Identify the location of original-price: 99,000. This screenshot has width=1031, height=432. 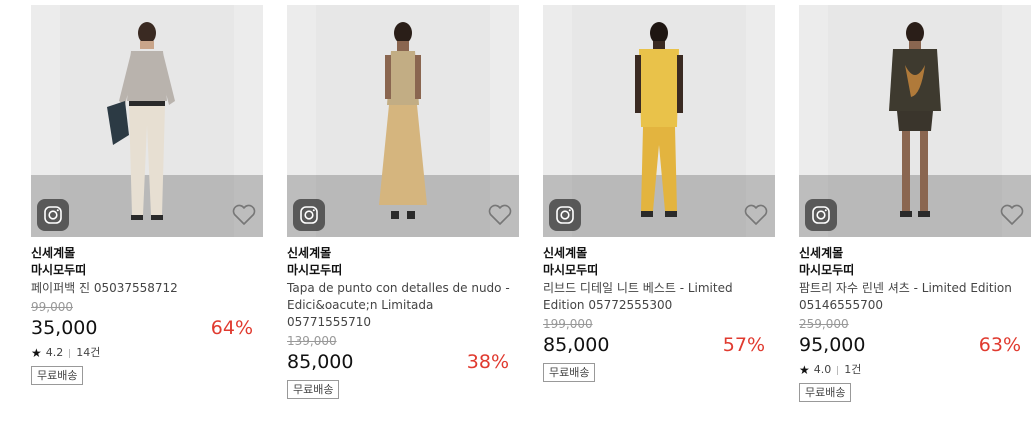
(52, 307).